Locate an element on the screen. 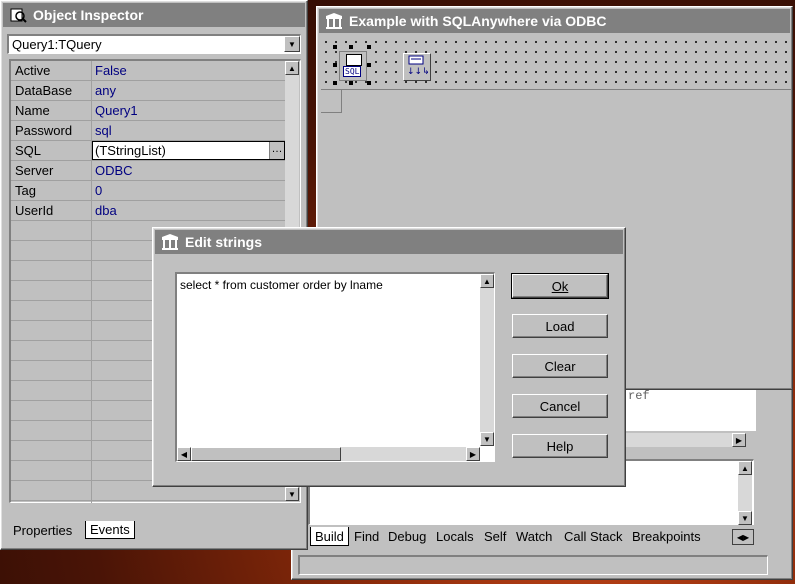  property-row: DataBase any is located at coordinates (148, 91).